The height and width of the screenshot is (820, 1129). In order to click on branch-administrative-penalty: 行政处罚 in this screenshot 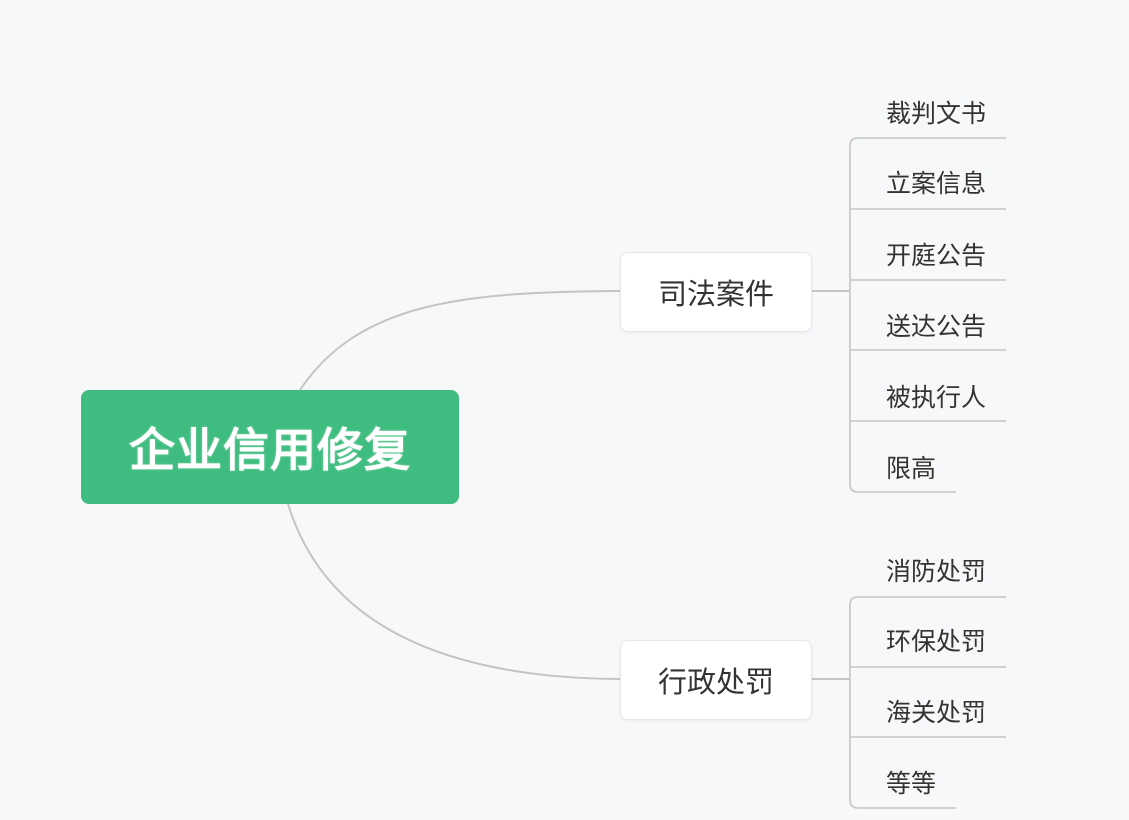, I will do `click(716, 680)`.